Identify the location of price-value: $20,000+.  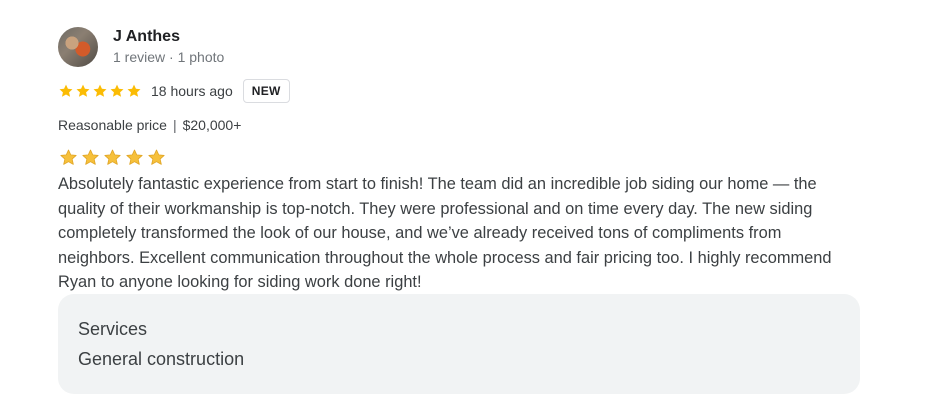
(212, 125).